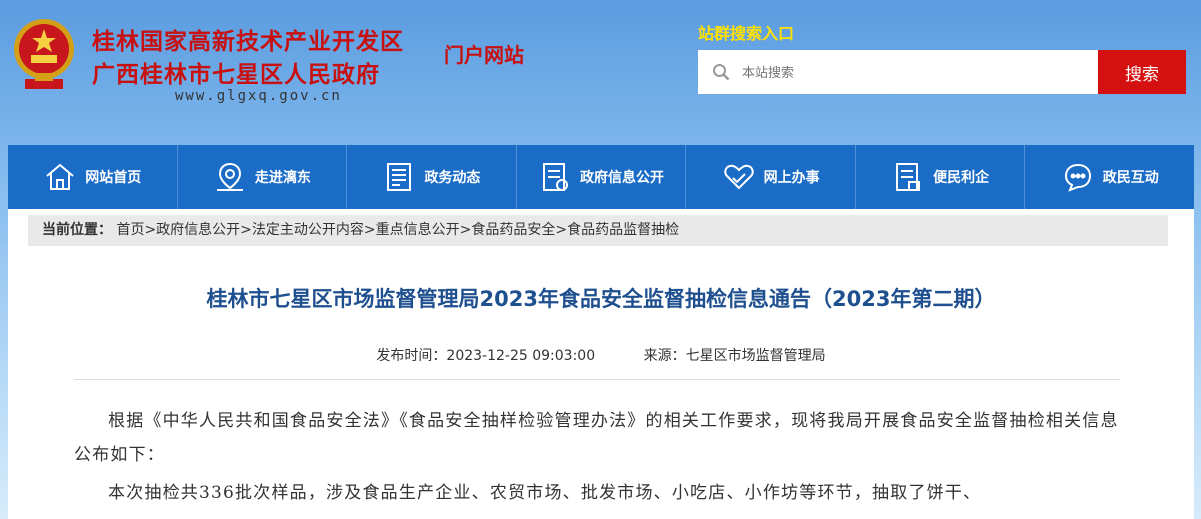 The width and height of the screenshot is (1201, 519). Describe the element at coordinates (556, 177) in the screenshot. I see `document-icon` at that location.